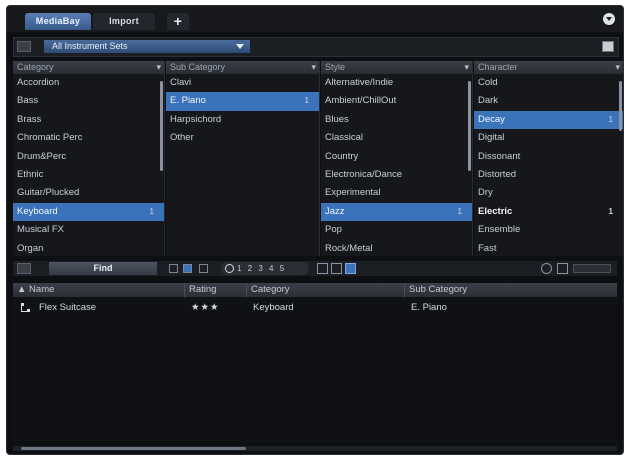 Image resolution: width=628 pixels, height=457 pixels. What do you see at coordinates (396, 248) in the screenshot?
I see `list-item: Rock/Metal` at bounding box center [396, 248].